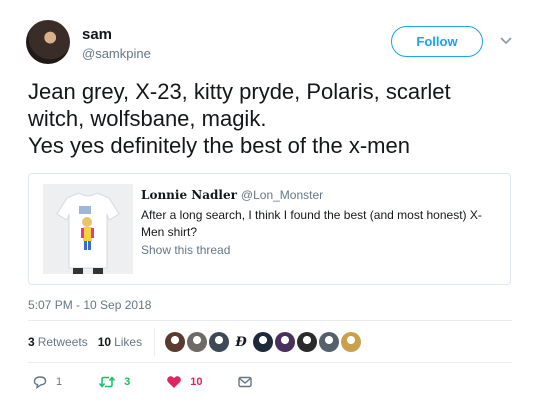 The width and height of the screenshot is (540, 415). What do you see at coordinates (62, 342) in the screenshot?
I see `retweets-label: Retweets` at bounding box center [62, 342].